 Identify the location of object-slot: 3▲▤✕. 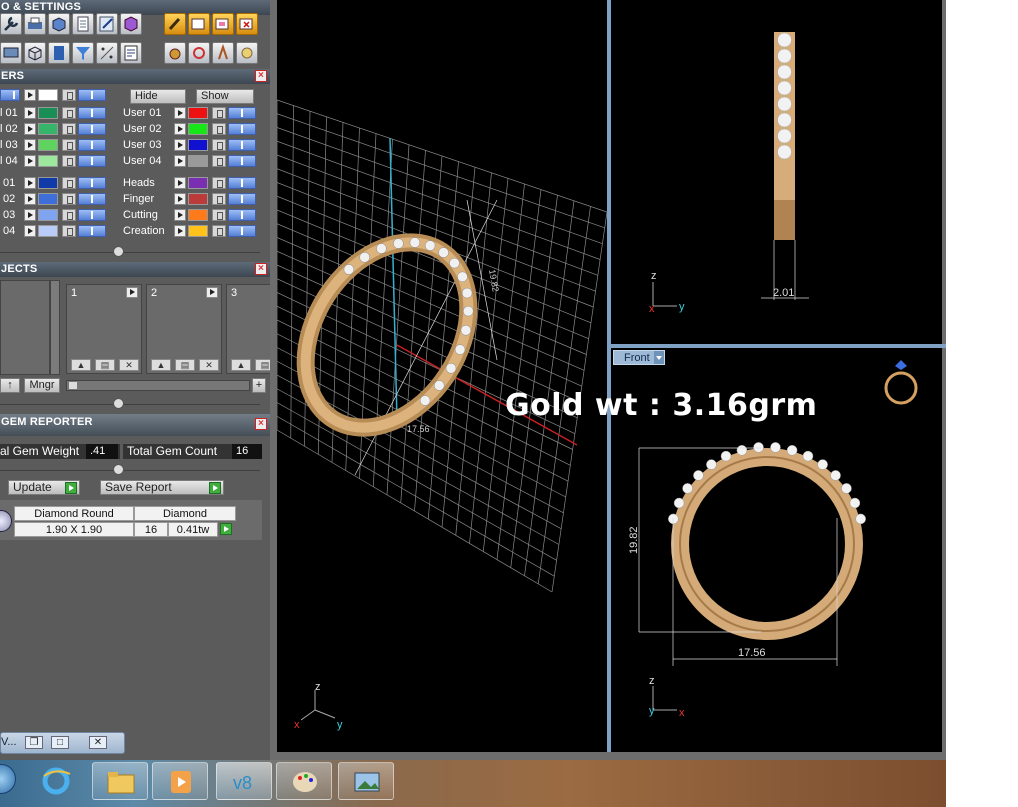
(248, 329).